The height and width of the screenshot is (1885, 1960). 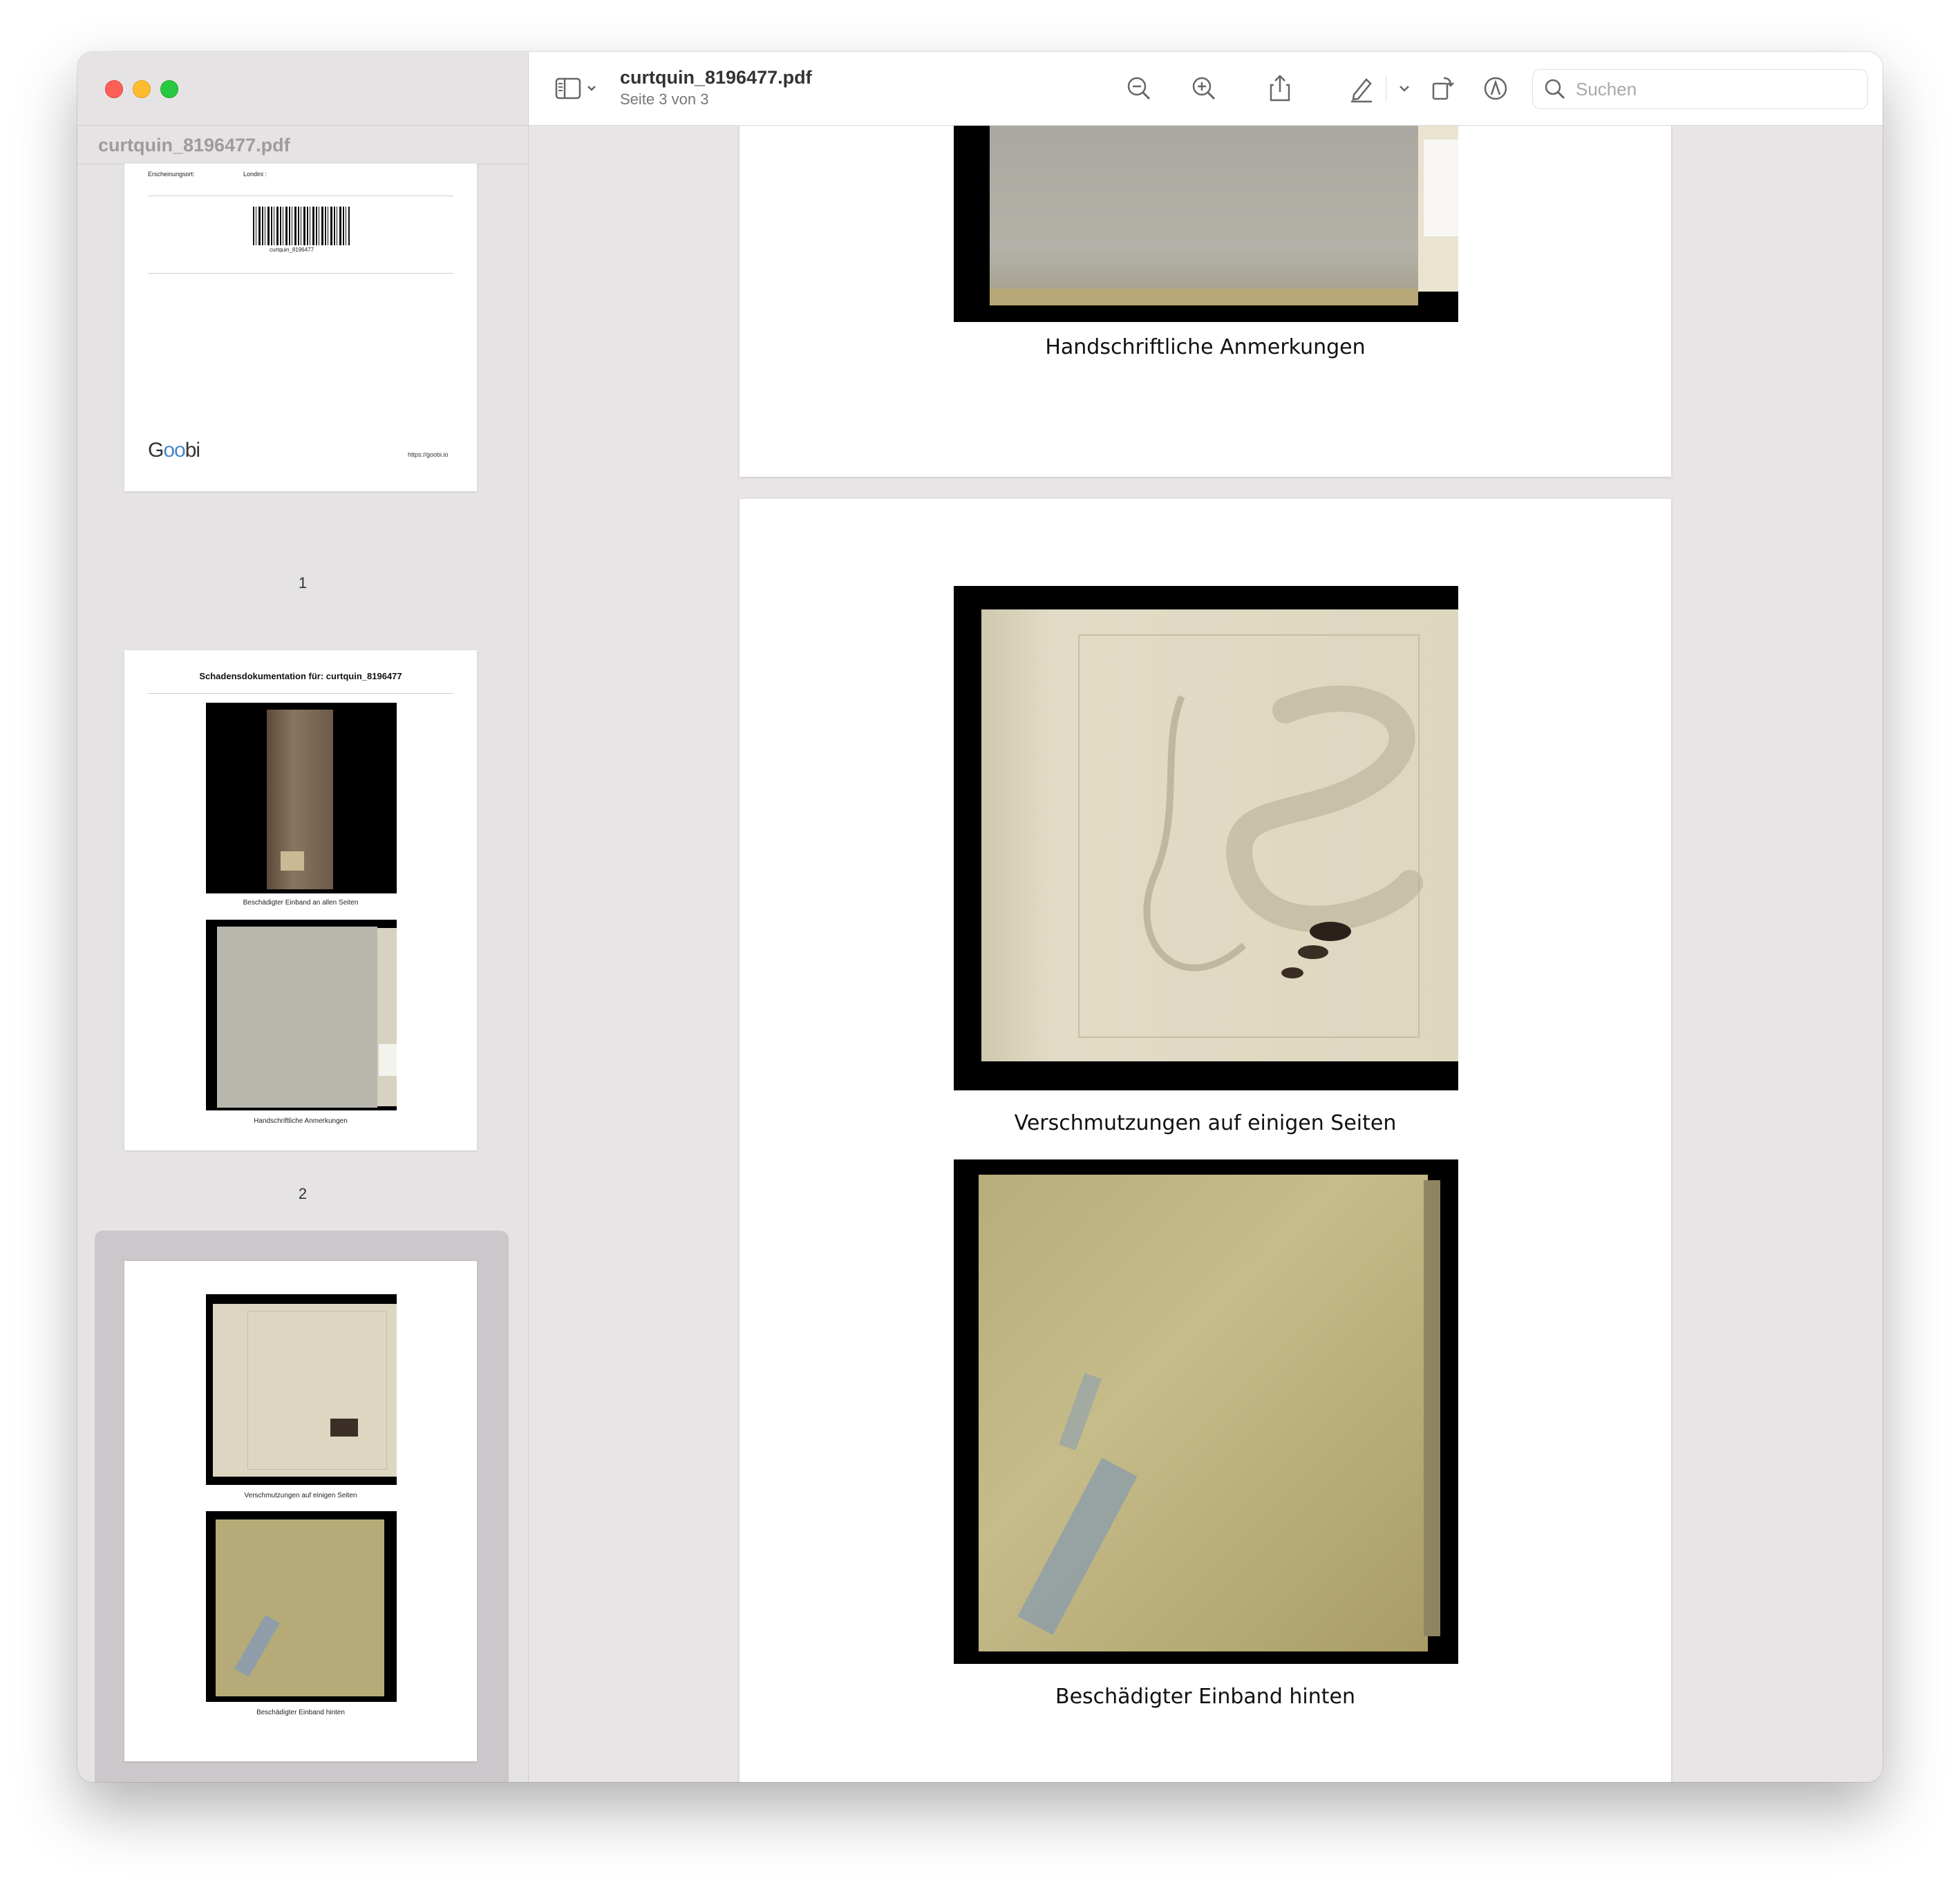 What do you see at coordinates (301, 1606) in the screenshot?
I see `mini-photo-back-cover` at bounding box center [301, 1606].